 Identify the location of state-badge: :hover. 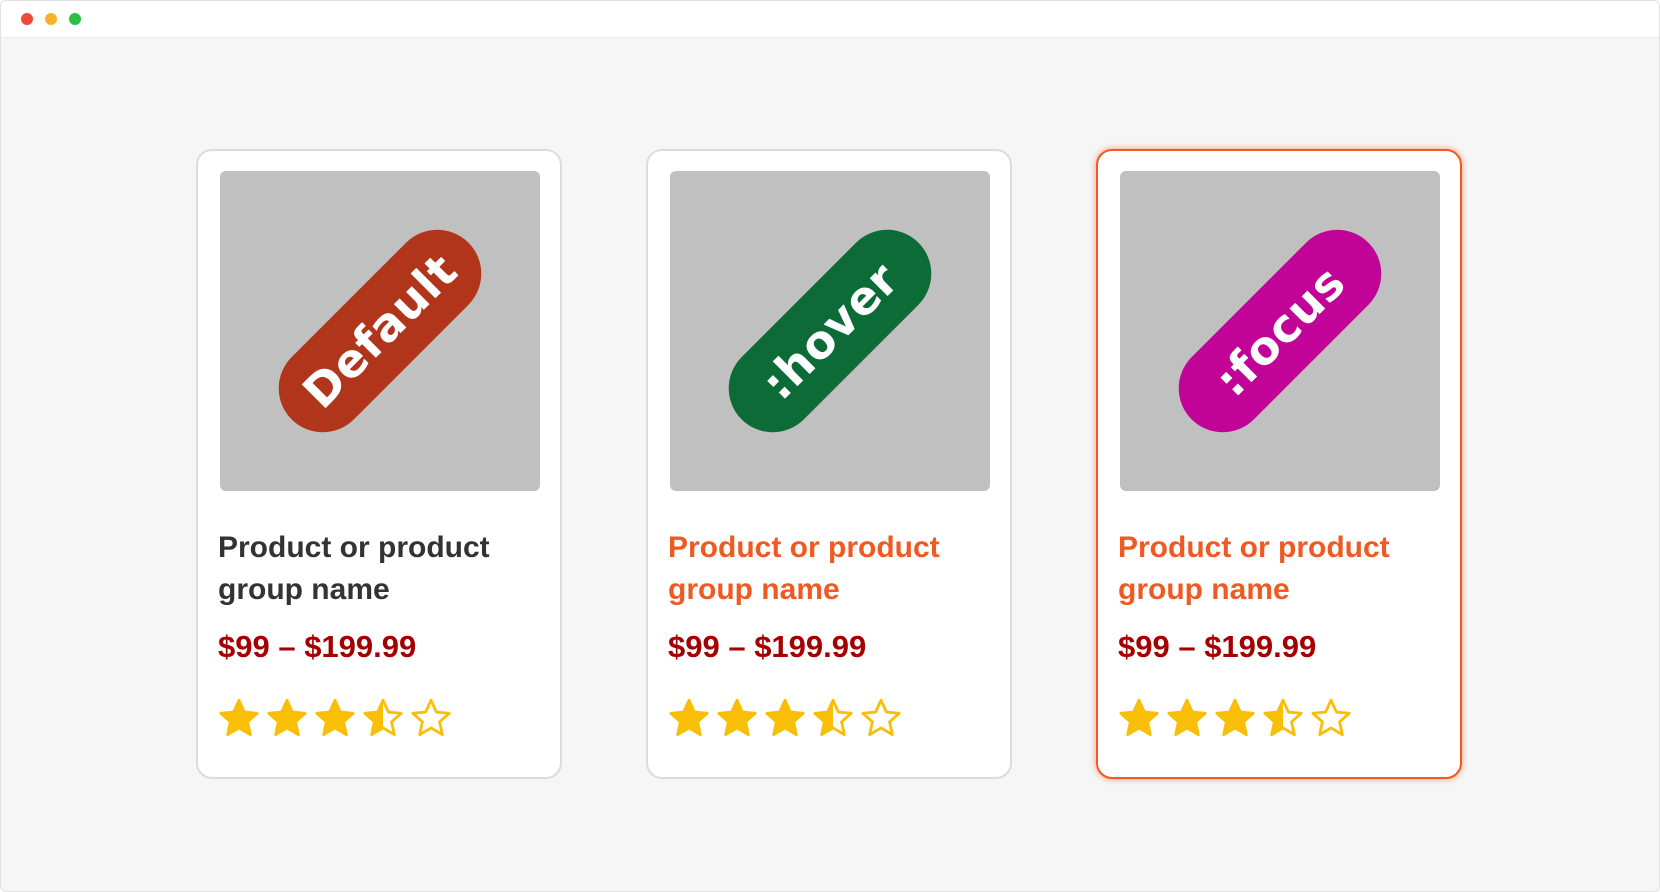
(830, 331).